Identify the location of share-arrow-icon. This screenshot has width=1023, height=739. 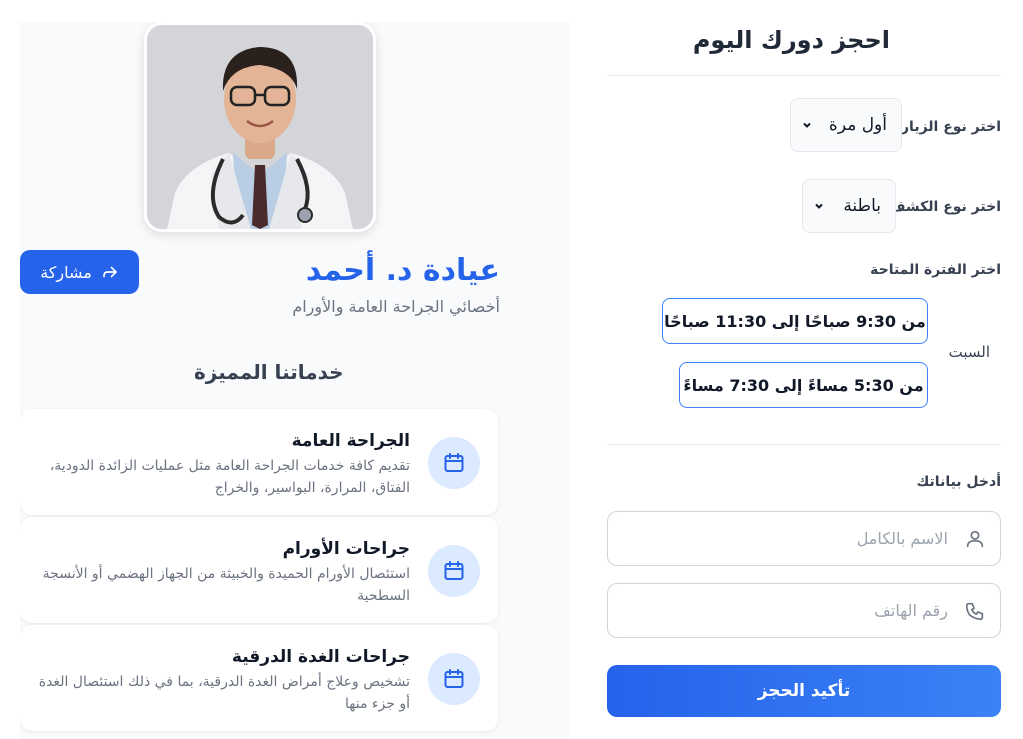
(110, 272).